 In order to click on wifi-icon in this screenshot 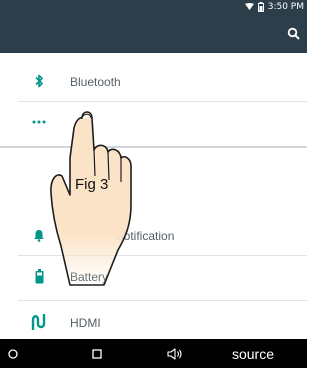, I will do `click(249, 7)`.